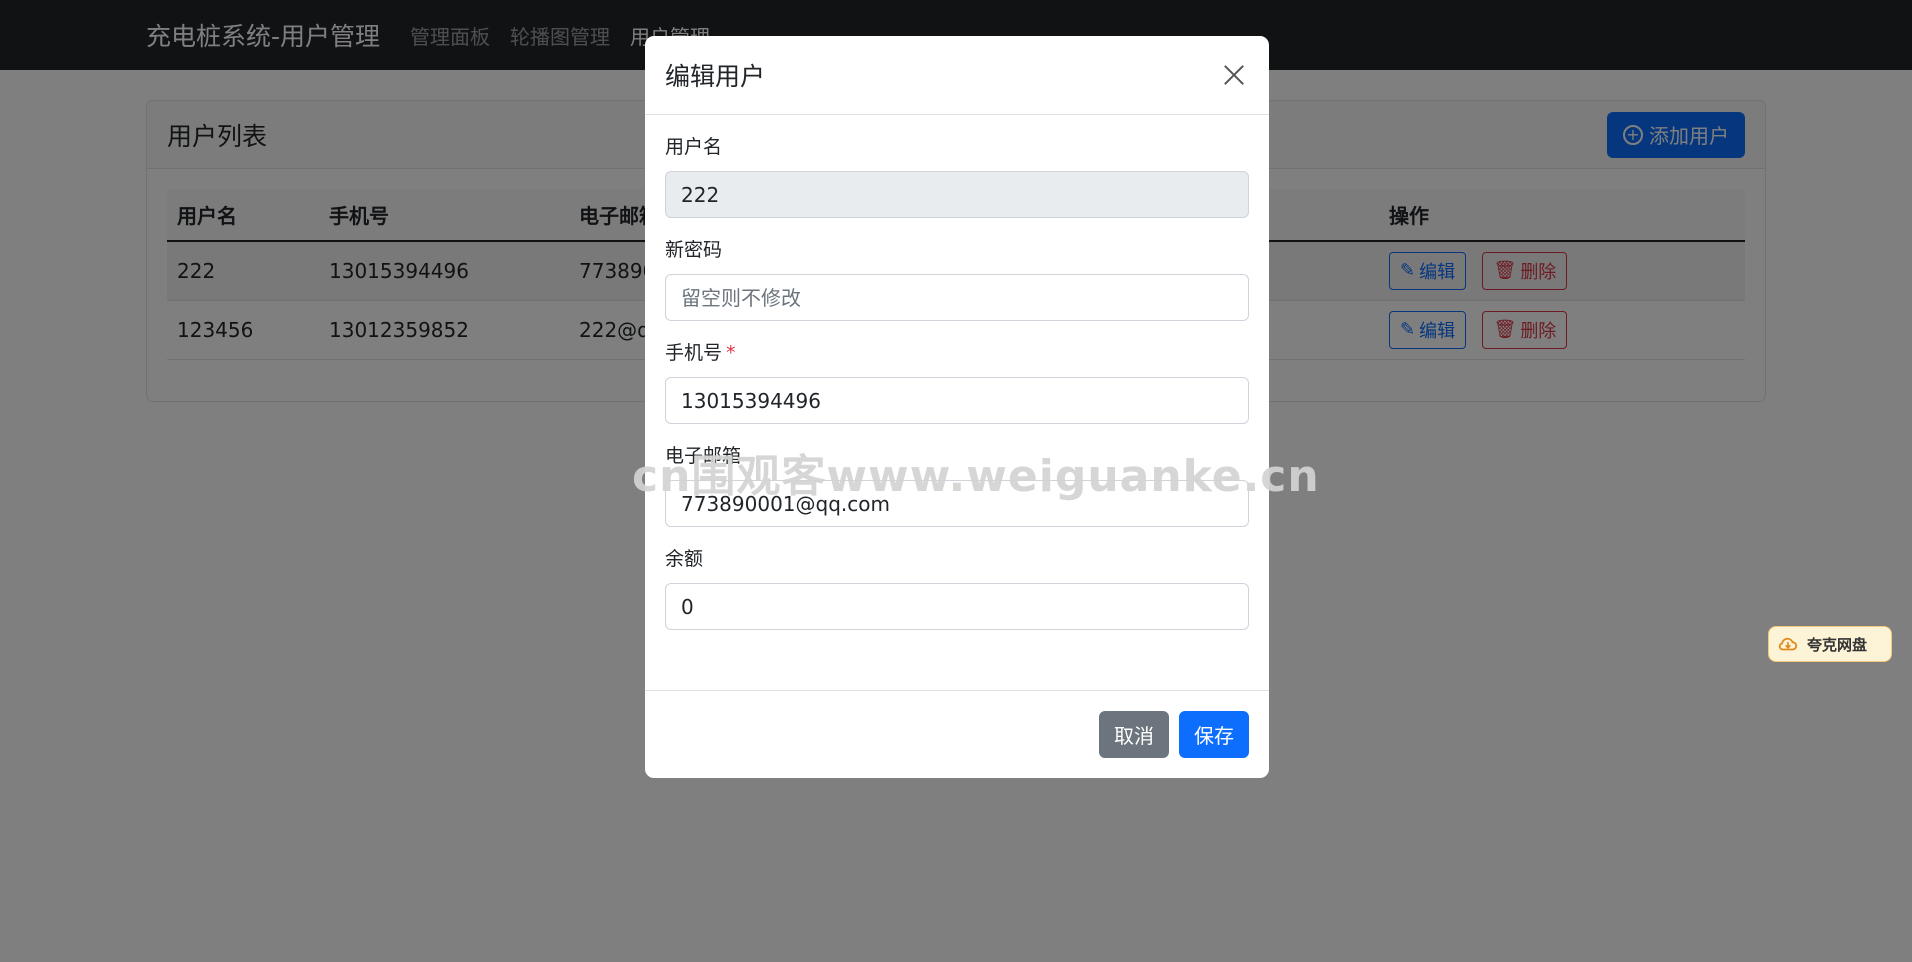  Describe the element at coordinates (731, 353) in the screenshot. I see `required-marker: *` at that location.